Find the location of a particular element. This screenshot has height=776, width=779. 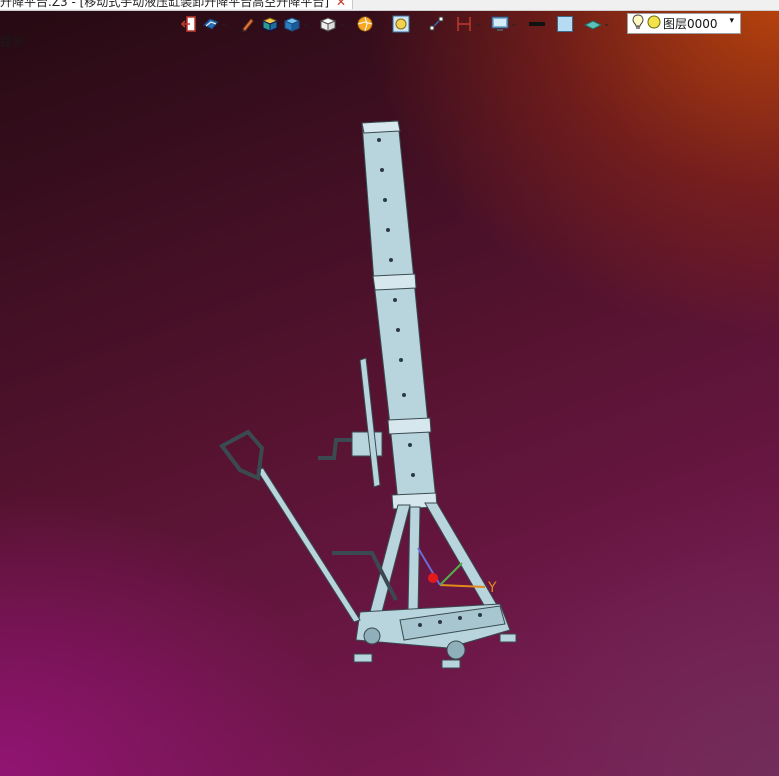

mast-top-cap is located at coordinates (381, 127).